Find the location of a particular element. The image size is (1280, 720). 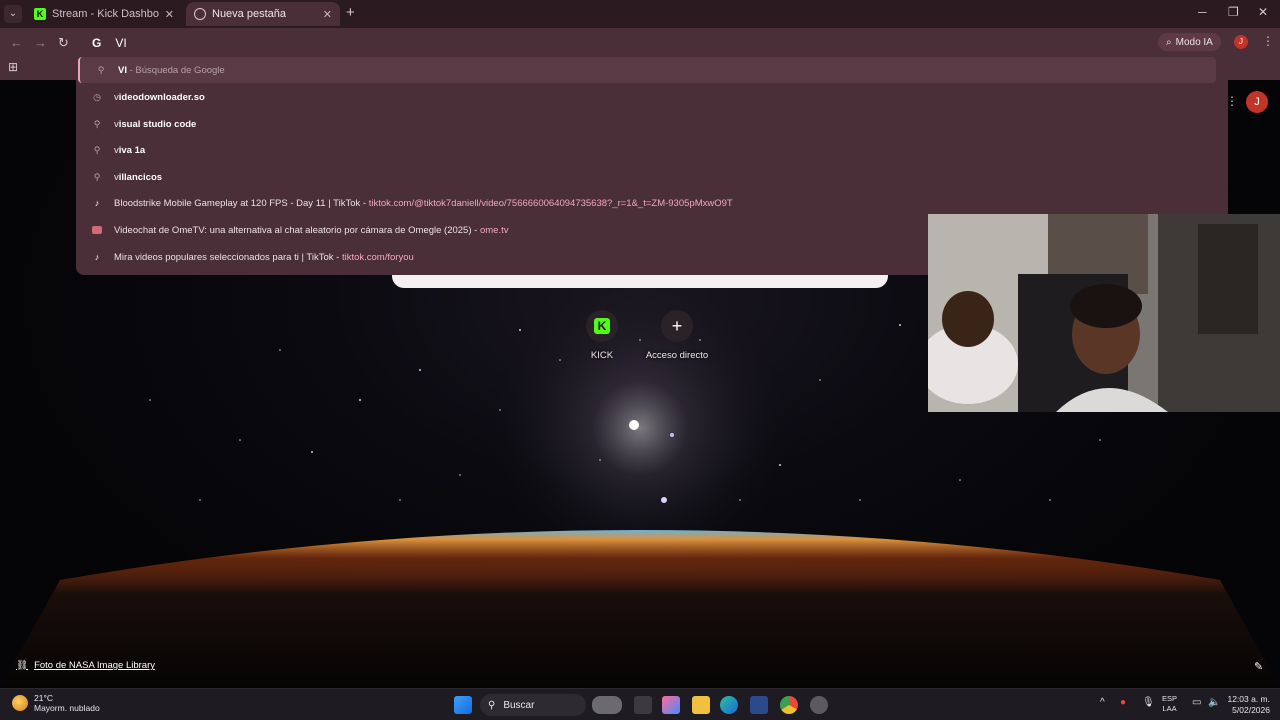

history-icon: ◷ is located at coordinates (97, 97).